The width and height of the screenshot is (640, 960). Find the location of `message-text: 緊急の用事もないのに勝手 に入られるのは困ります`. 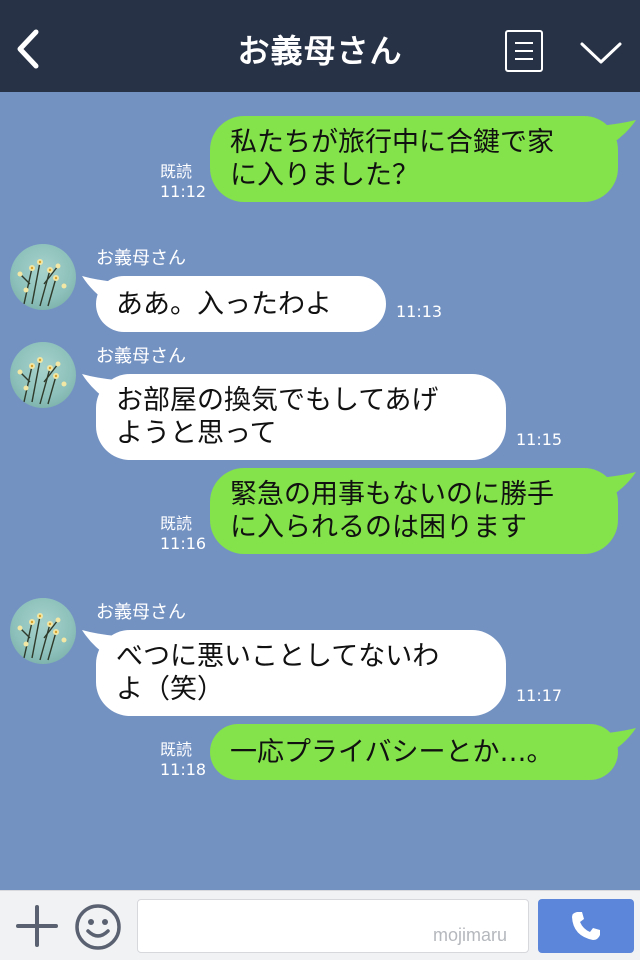

message-text: 緊急の用事もないのに勝手 に入られるのは困ります is located at coordinates (392, 511).